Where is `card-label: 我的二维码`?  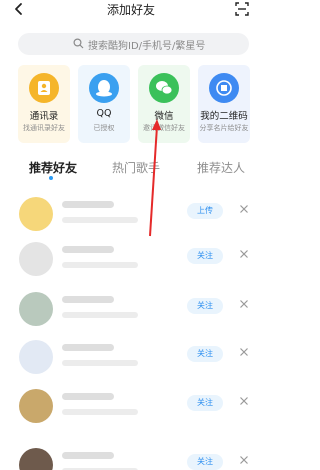
card-label: 我的二维码 is located at coordinates (224, 116).